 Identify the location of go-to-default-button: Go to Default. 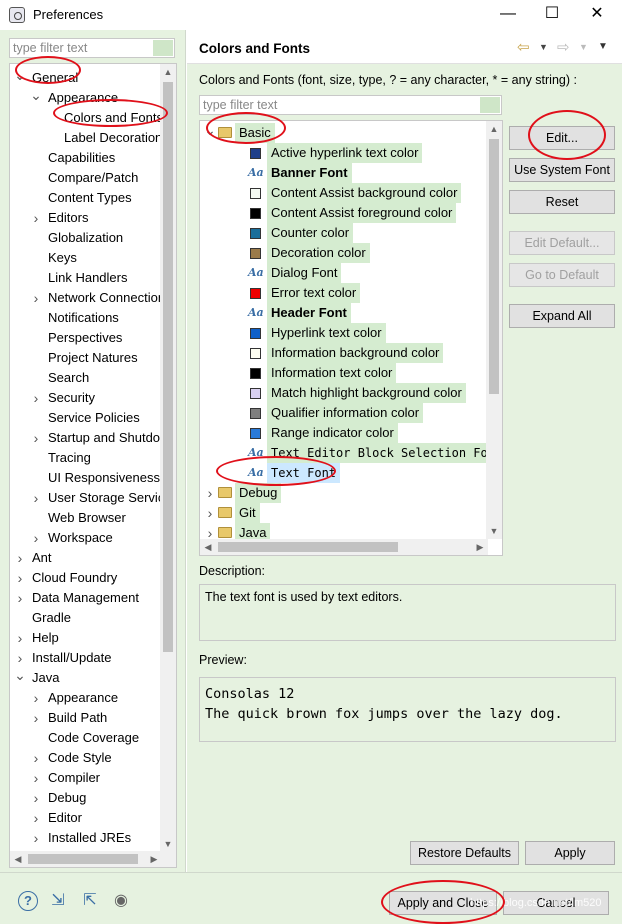
(562, 275).